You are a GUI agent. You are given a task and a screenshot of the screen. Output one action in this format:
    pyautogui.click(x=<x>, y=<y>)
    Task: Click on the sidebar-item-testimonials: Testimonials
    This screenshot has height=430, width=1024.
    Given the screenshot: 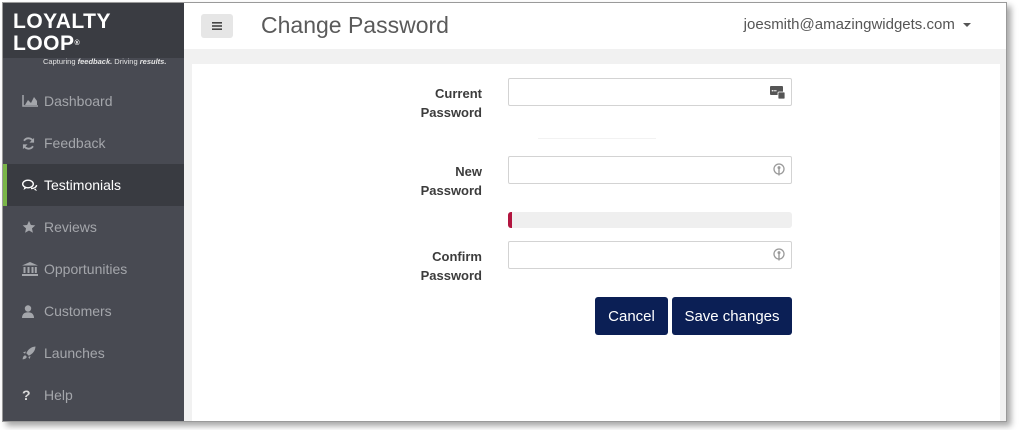 What is the action you would take?
    pyautogui.click(x=93, y=185)
    